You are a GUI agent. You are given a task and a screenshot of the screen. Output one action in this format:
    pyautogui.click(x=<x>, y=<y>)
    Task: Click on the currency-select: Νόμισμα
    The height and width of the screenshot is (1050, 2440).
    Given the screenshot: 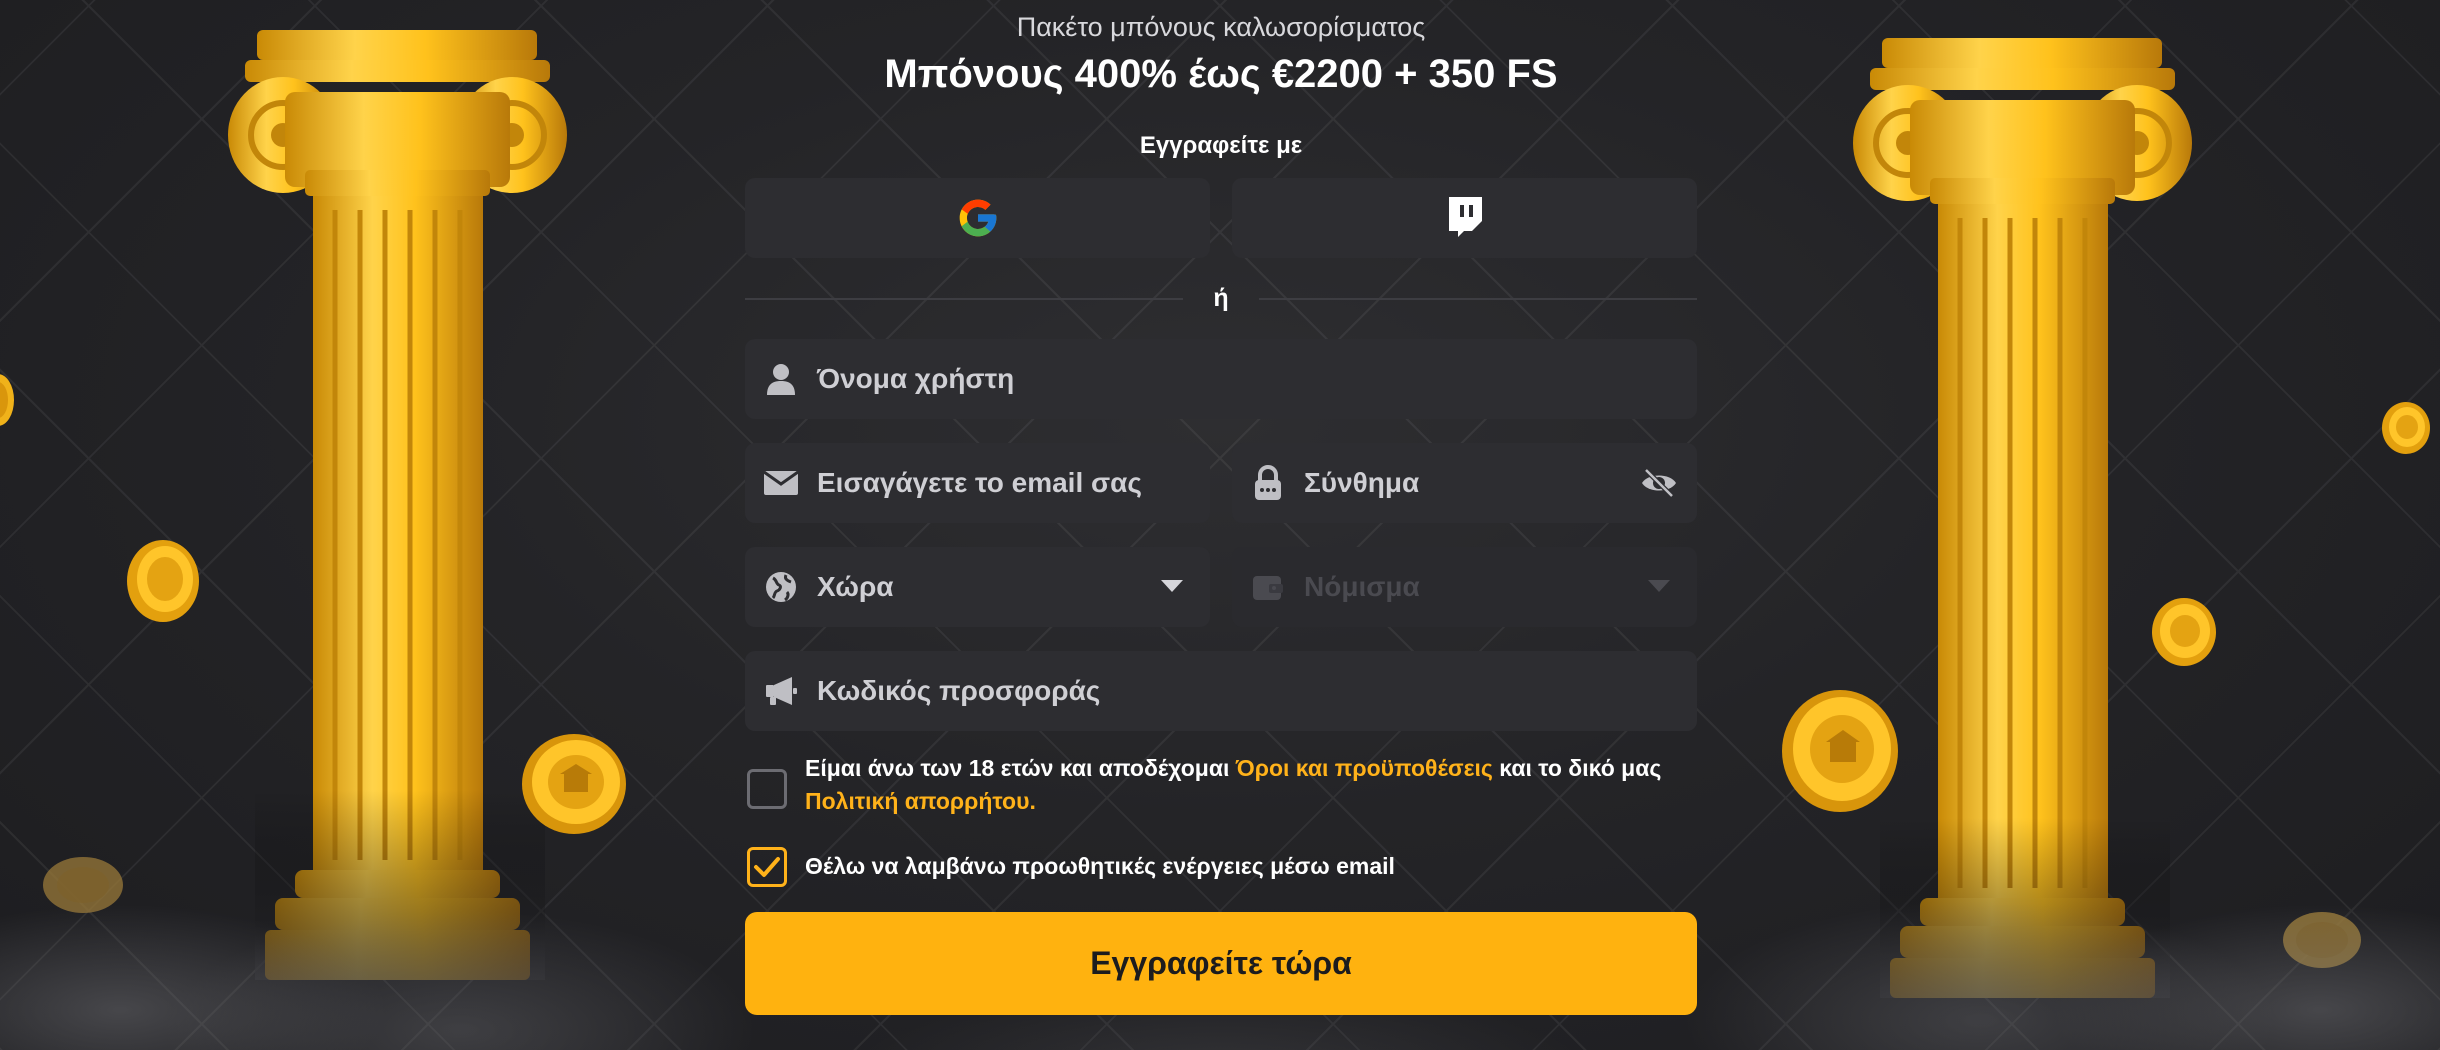 What is the action you would take?
    pyautogui.click(x=1464, y=587)
    